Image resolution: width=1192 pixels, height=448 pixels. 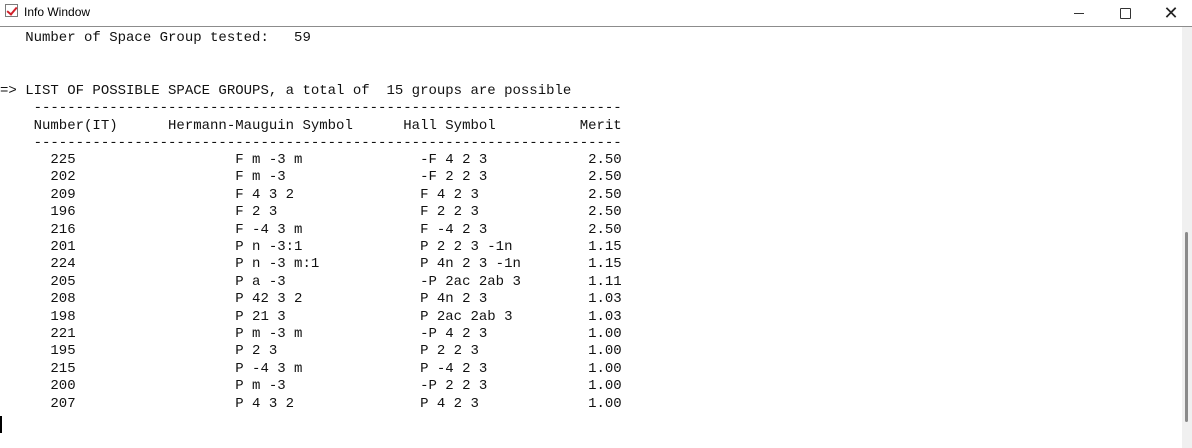 I want to click on table-row: 201 P n -3:1 P 2 2 3 -1n 1.15, so click(x=311, y=247).